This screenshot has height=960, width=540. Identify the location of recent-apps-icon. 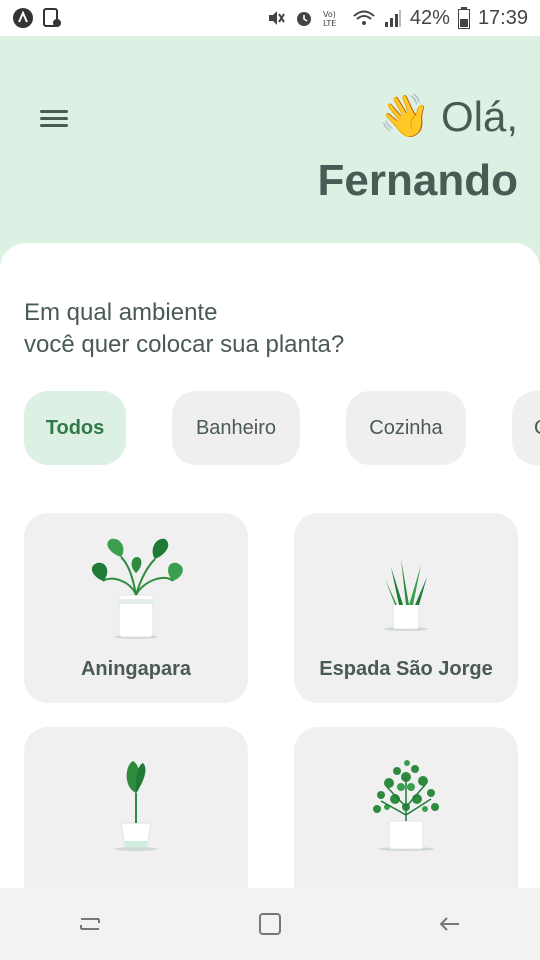
(90, 924).